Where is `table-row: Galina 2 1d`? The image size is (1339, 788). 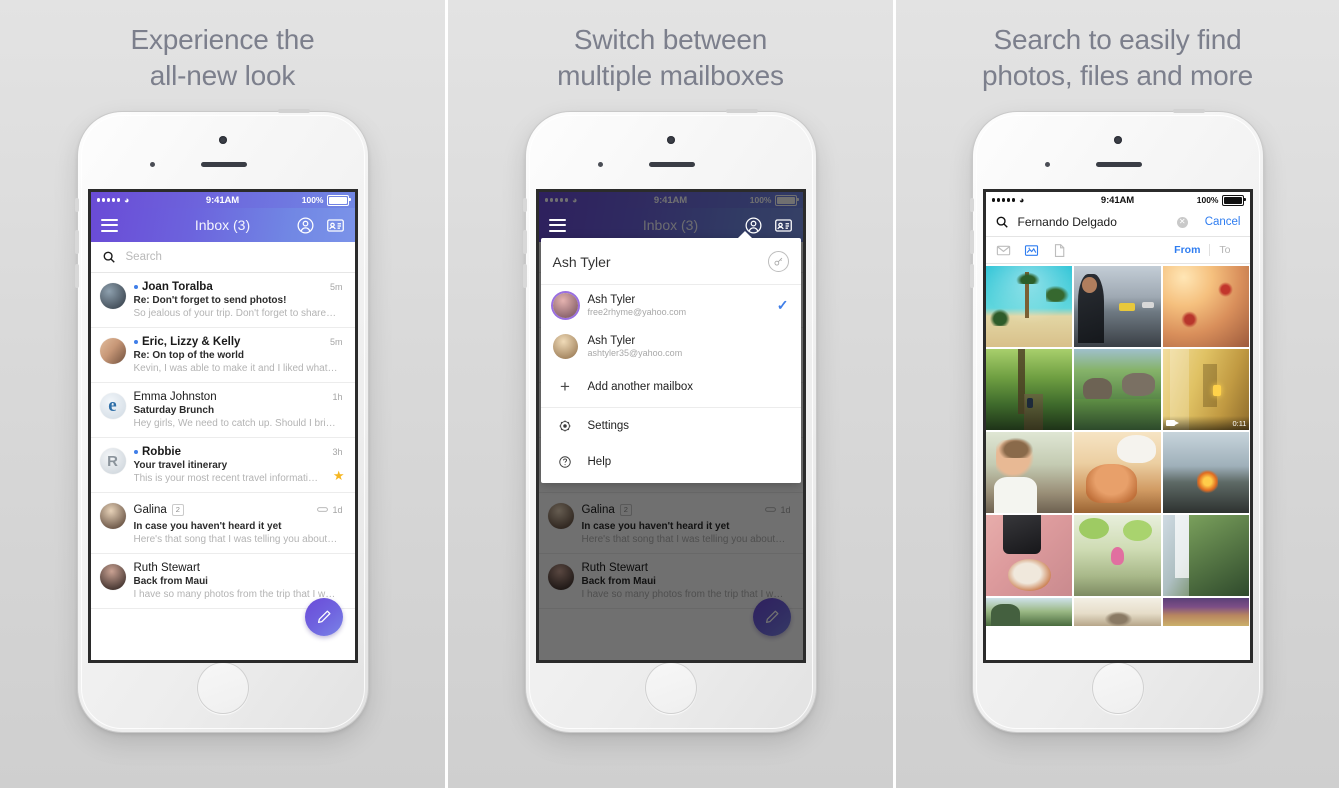 table-row: Galina 2 1d is located at coordinates (222, 523).